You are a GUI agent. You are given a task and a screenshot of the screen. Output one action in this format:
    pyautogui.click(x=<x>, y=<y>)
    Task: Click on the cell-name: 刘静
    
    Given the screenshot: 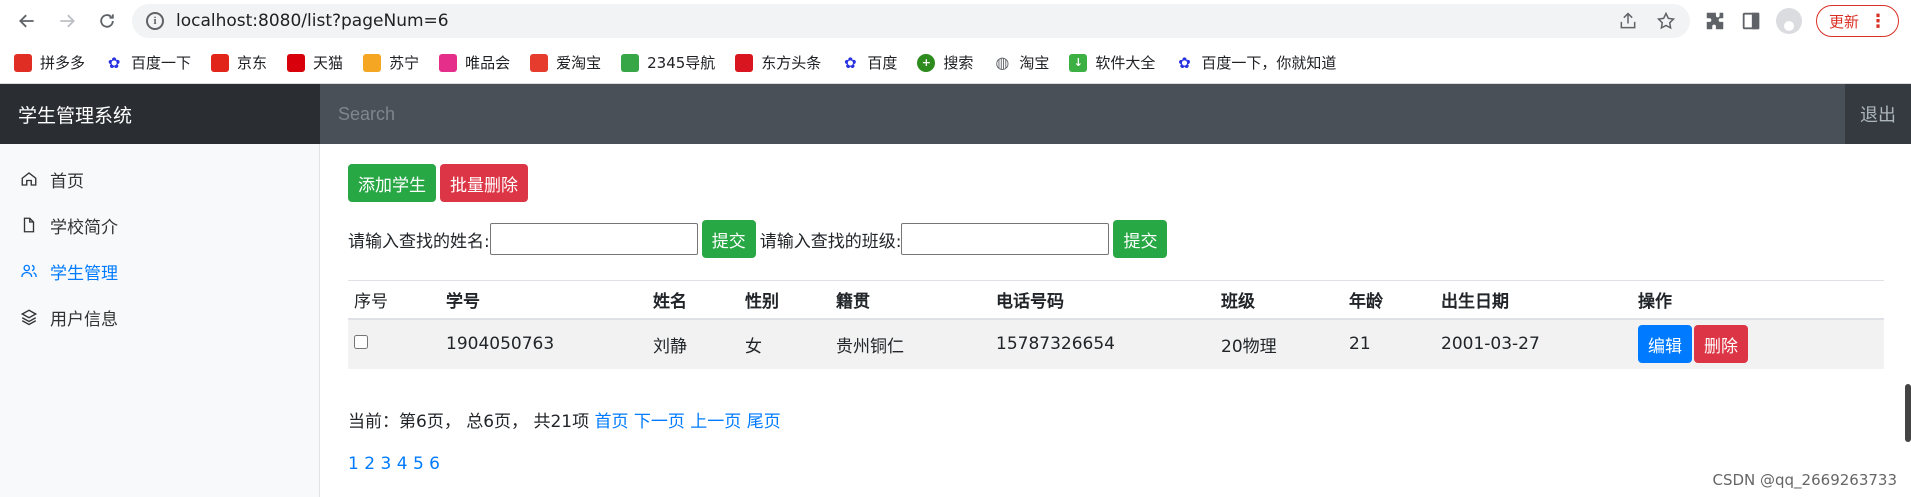 What is the action you would take?
    pyautogui.click(x=670, y=346)
    